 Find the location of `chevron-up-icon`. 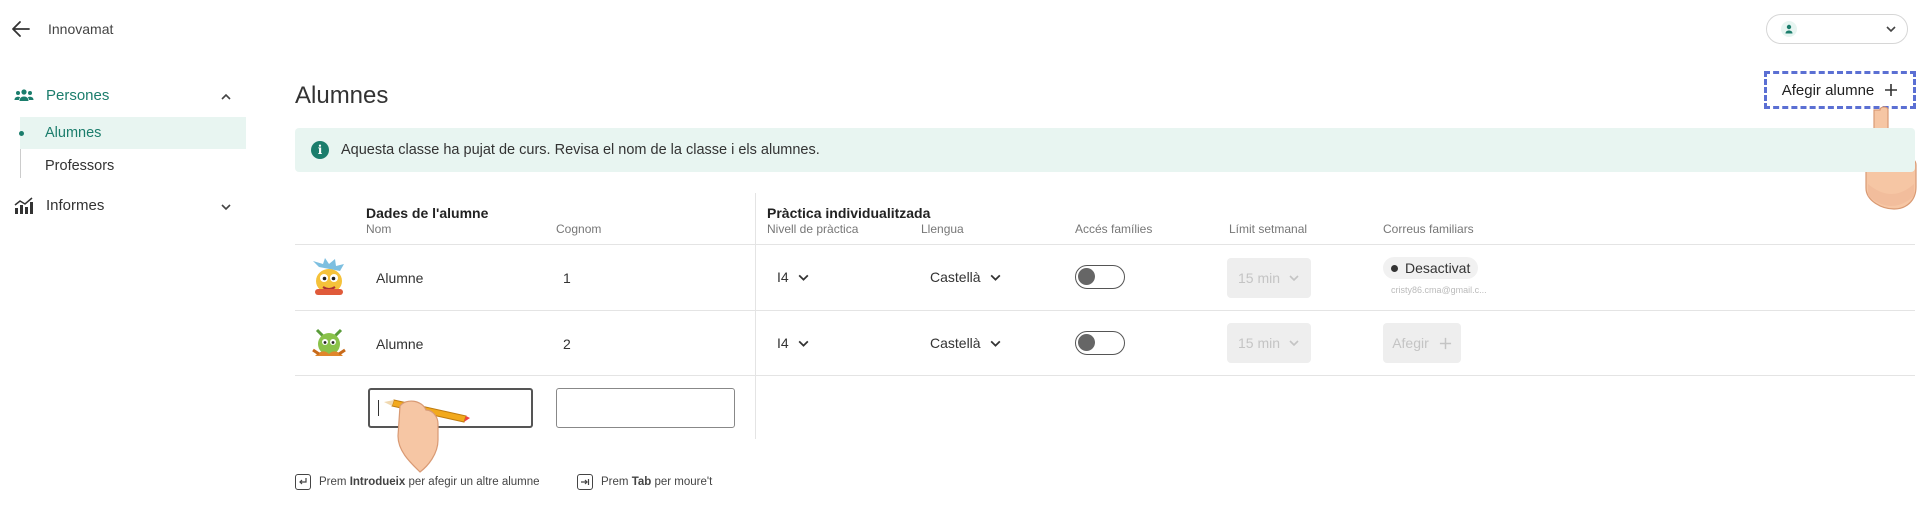

chevron-up-icon is located at coordinates (226, 97).